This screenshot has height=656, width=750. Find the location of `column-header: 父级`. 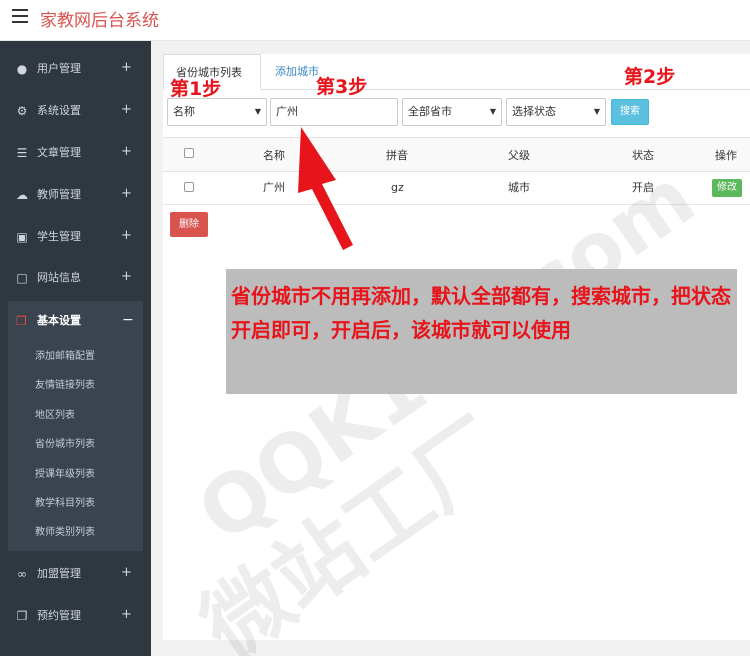

column-header: 父级 is located at coordinates (519, 155).